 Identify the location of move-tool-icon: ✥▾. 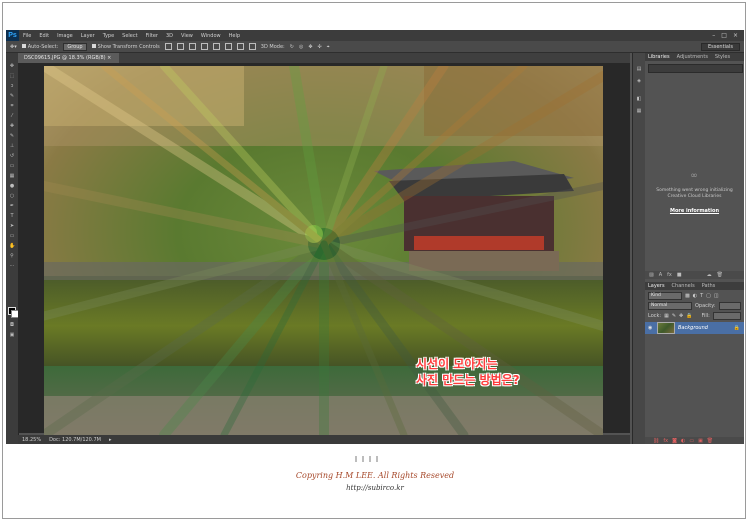
(13, 47).